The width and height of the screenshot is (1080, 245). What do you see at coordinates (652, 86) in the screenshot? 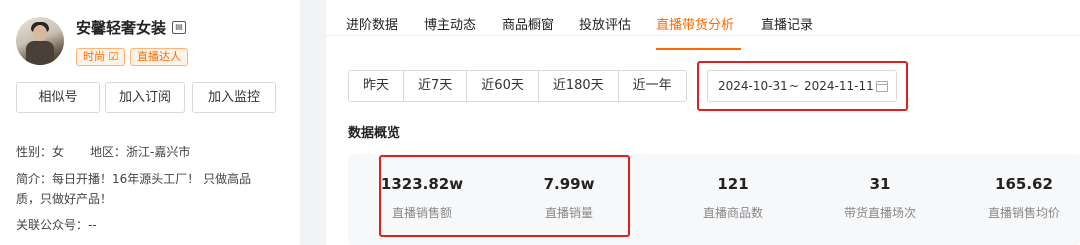
I see `range-1-year: 近一年` at bounding box center [652, 86].